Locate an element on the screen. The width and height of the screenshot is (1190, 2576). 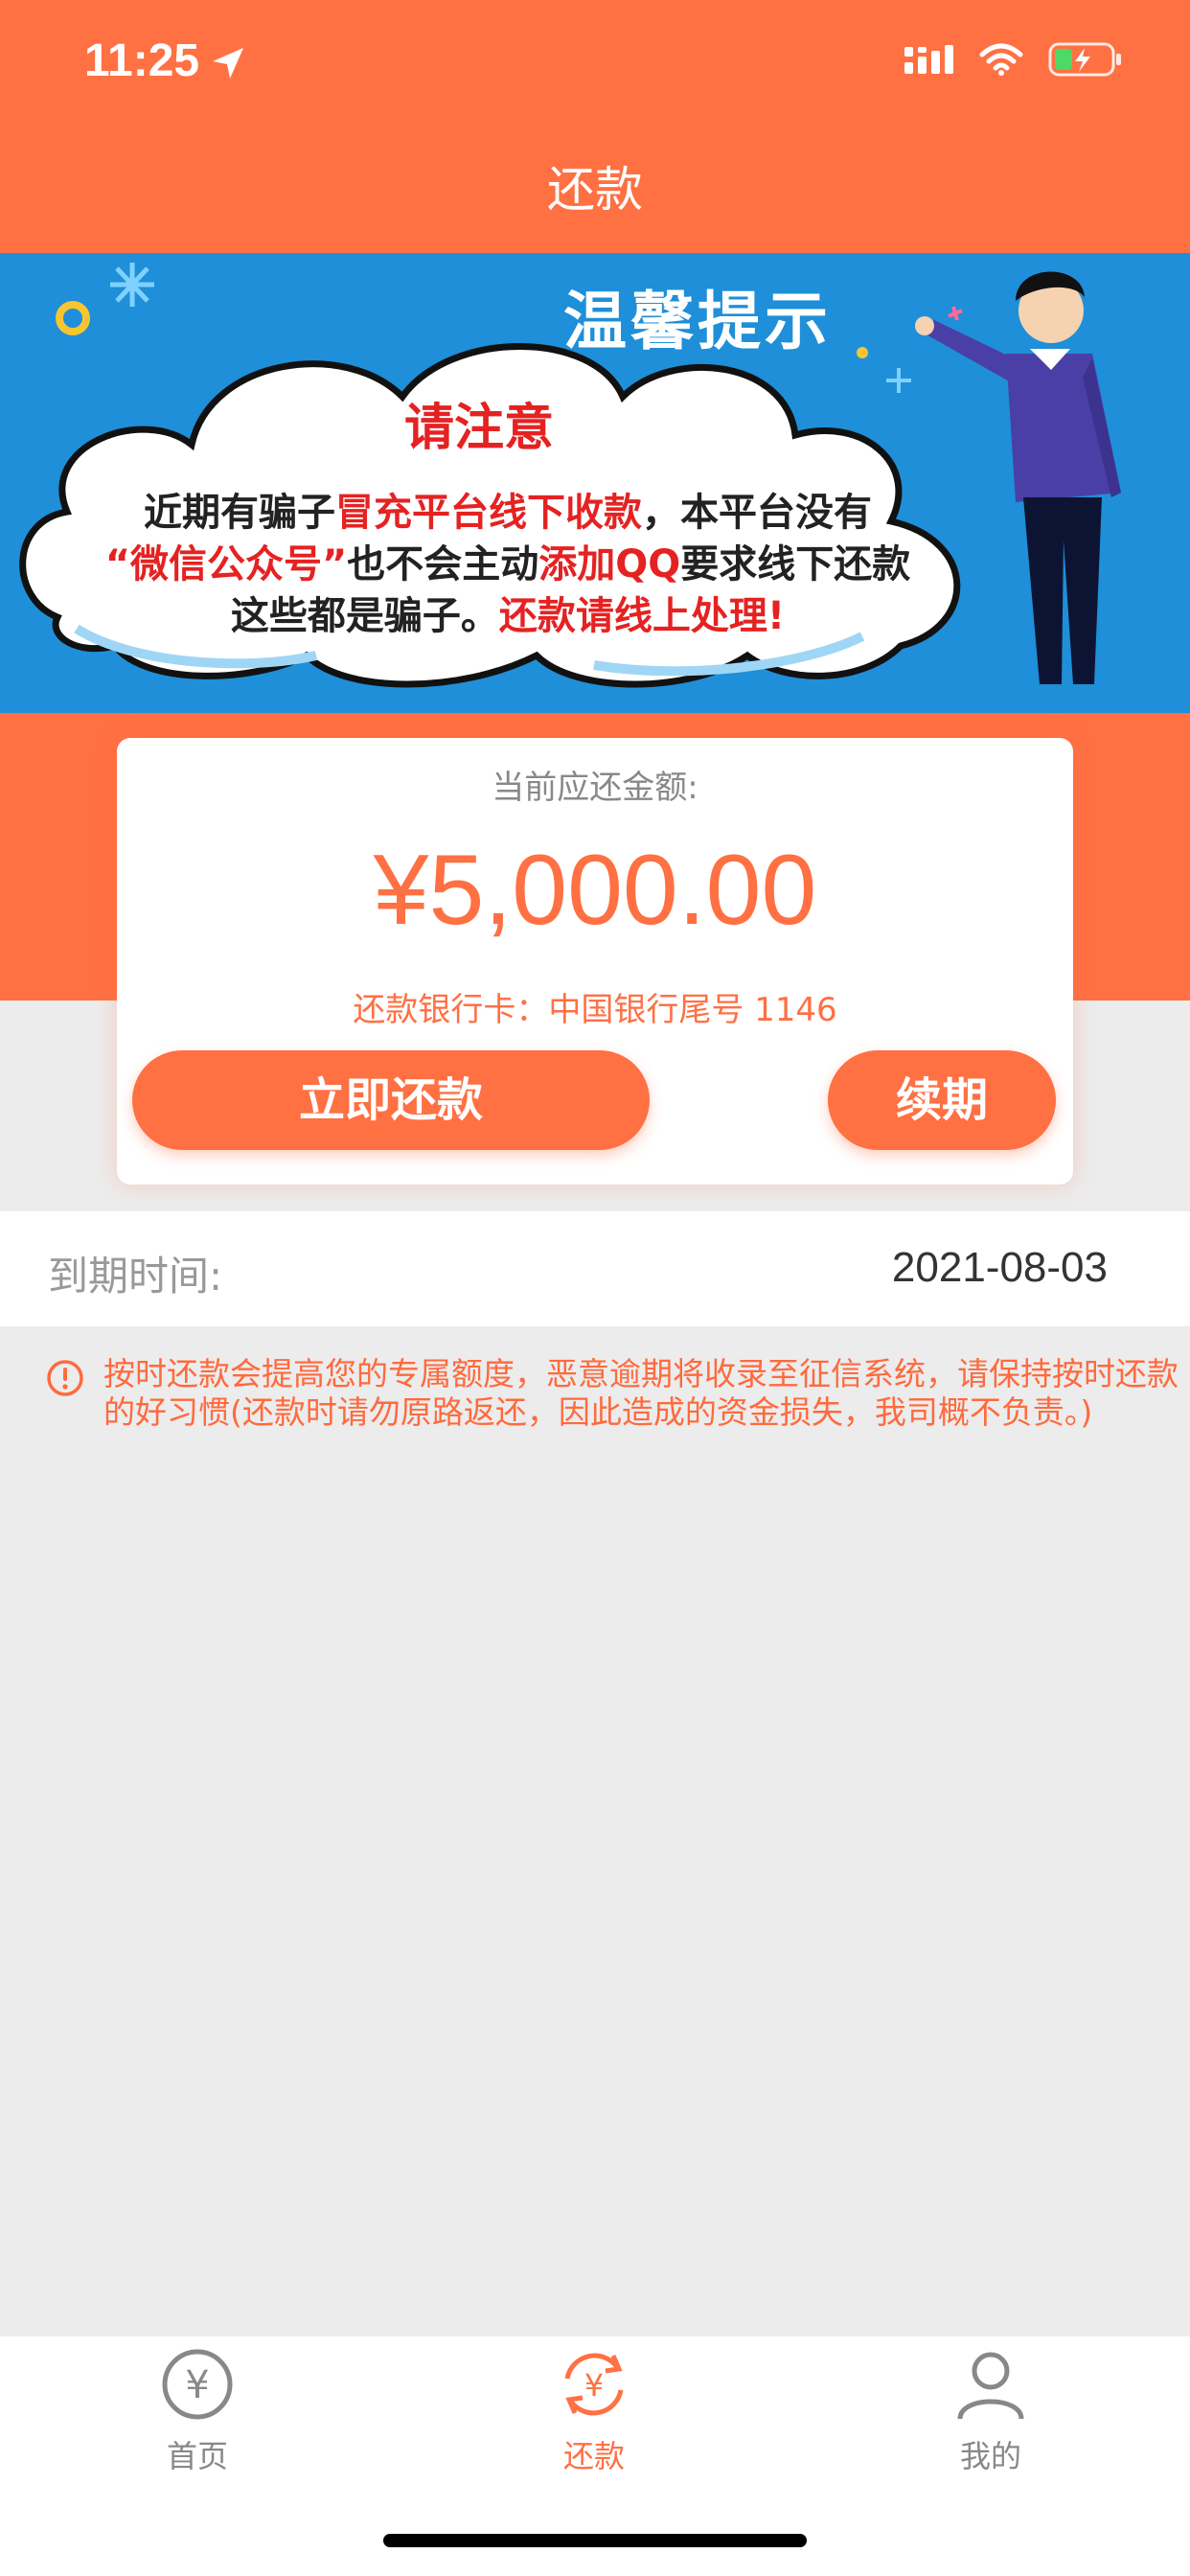
warning-text: 近期有骗子 is located at coordinates (240, 513).